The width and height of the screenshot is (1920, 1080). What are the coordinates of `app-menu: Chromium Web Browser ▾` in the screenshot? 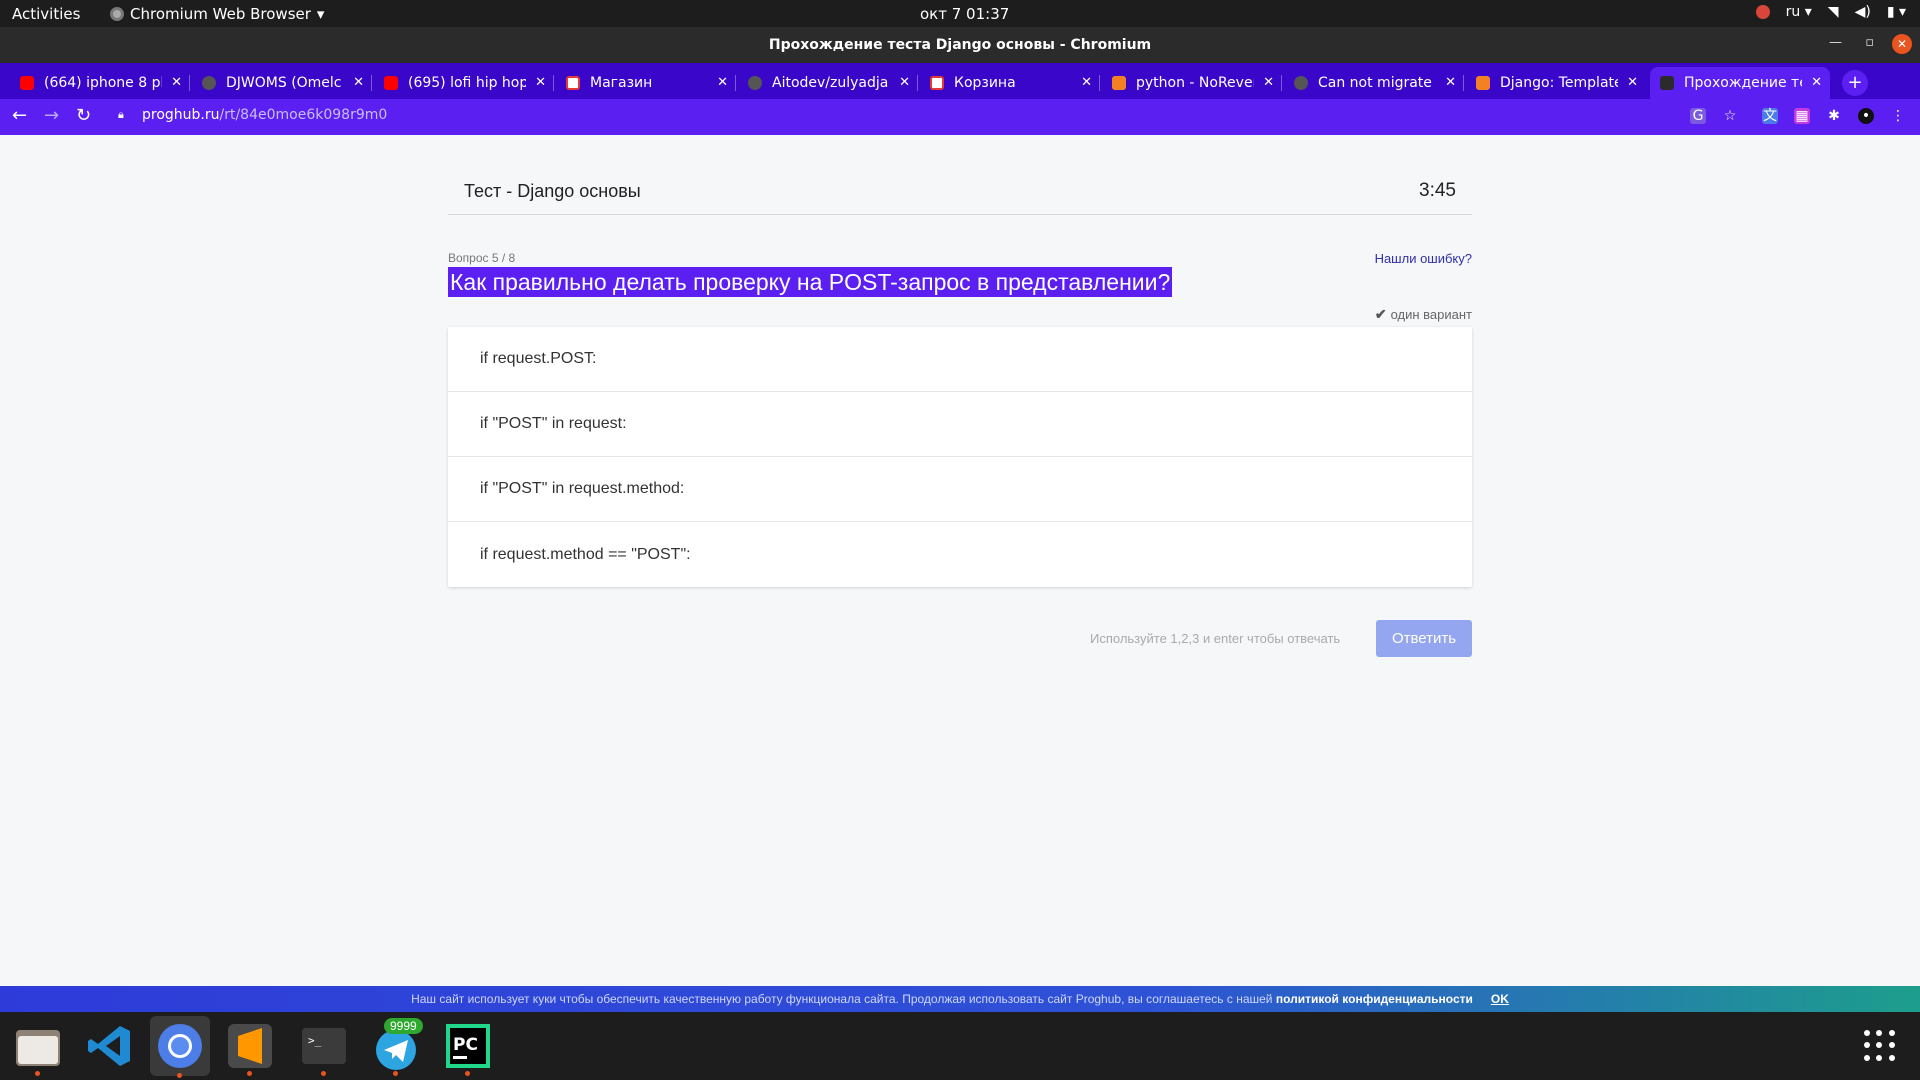 It's located at (217, 14).